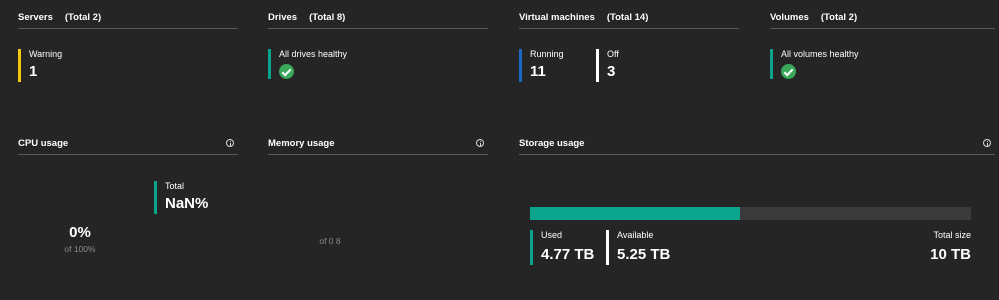  Describe the element at coordinates (301, 143) in the screenshot. I see `memory-usage-title: Memory usage` at that location.